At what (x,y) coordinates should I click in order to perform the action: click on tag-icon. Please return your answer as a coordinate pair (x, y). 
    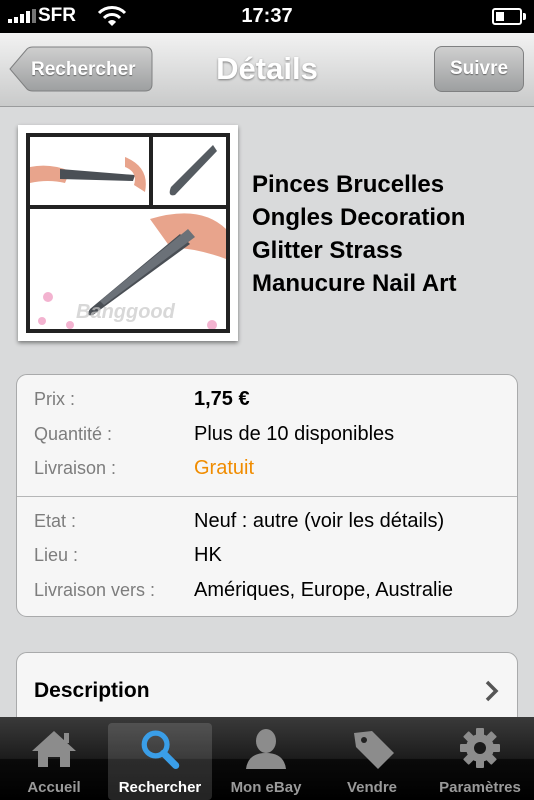
    Looking at the image, I should click on (374, 750).